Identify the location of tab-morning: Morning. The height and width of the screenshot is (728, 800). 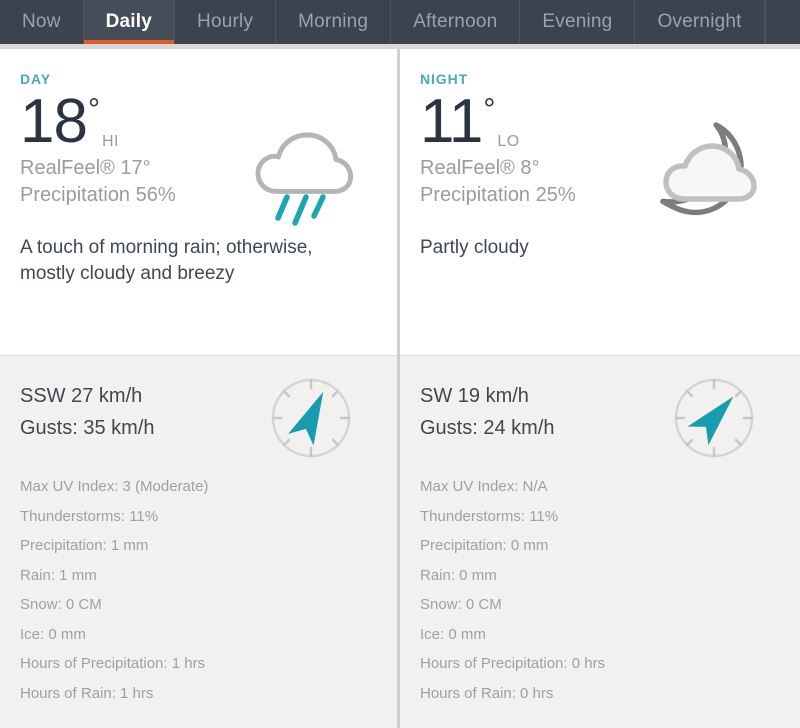
(334, 22).